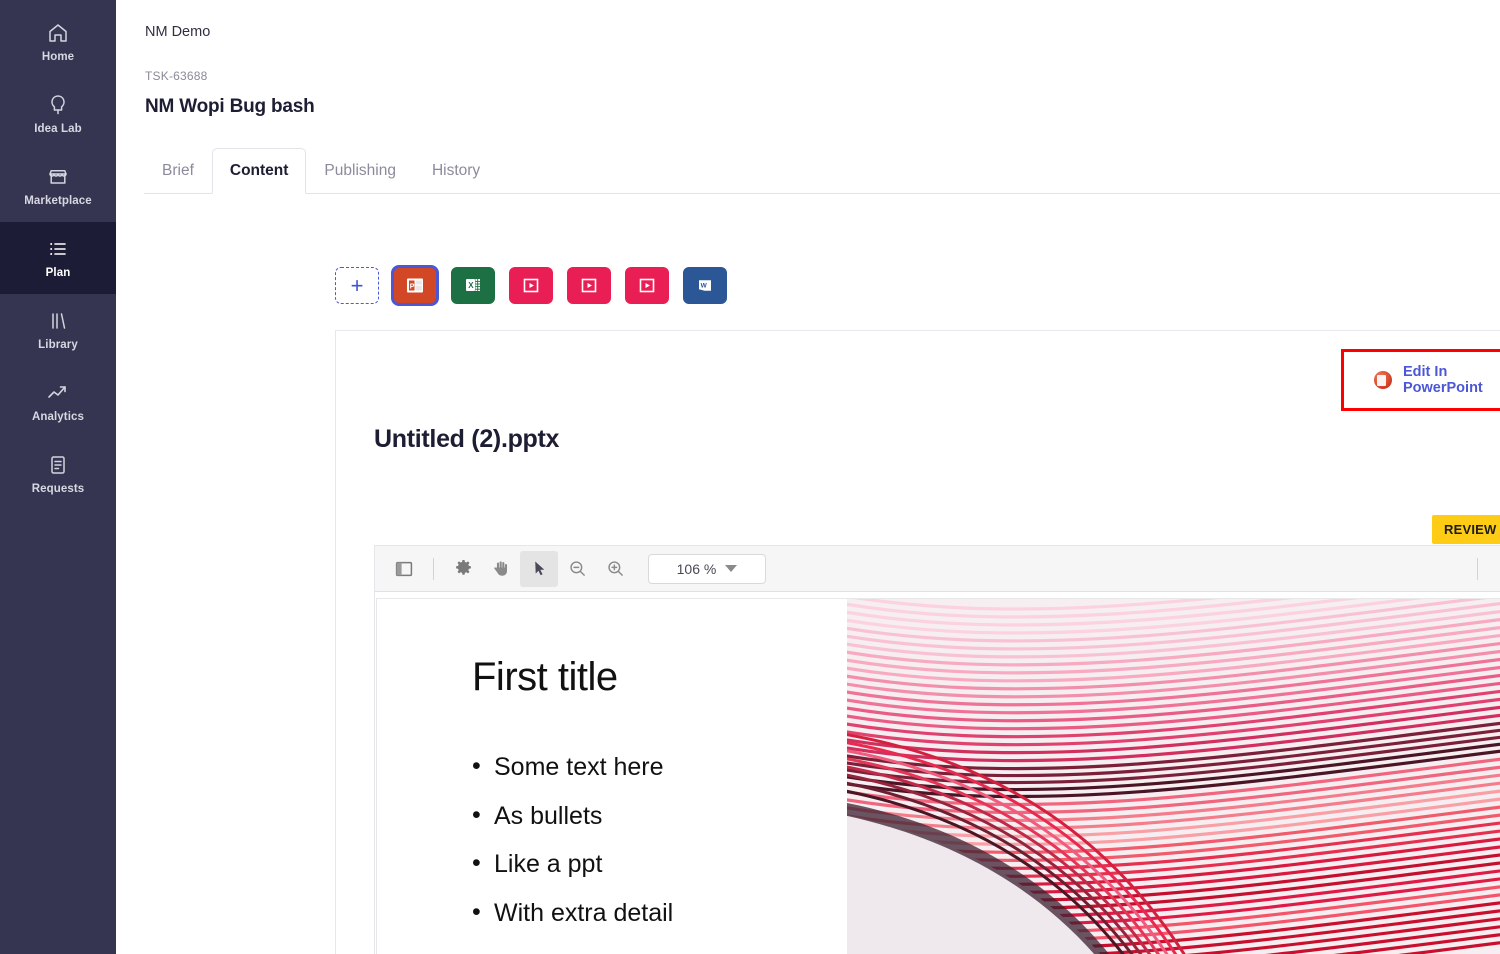  Describe the element at coordinates (58, 200) in the screenshot. I see `sidebar-item-label: Marketplace` at that location.